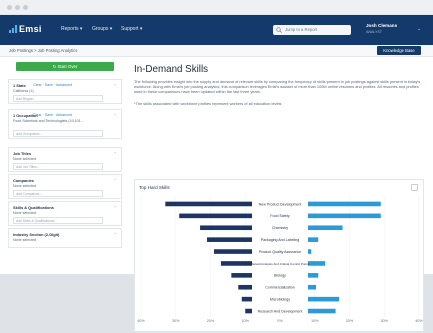 The width and height of the screenshot is (433, 333). Describe the element at coordinates (36, 234) in the screenshot. I see `panel-title: Industry Section (2-Digit)` at that location.